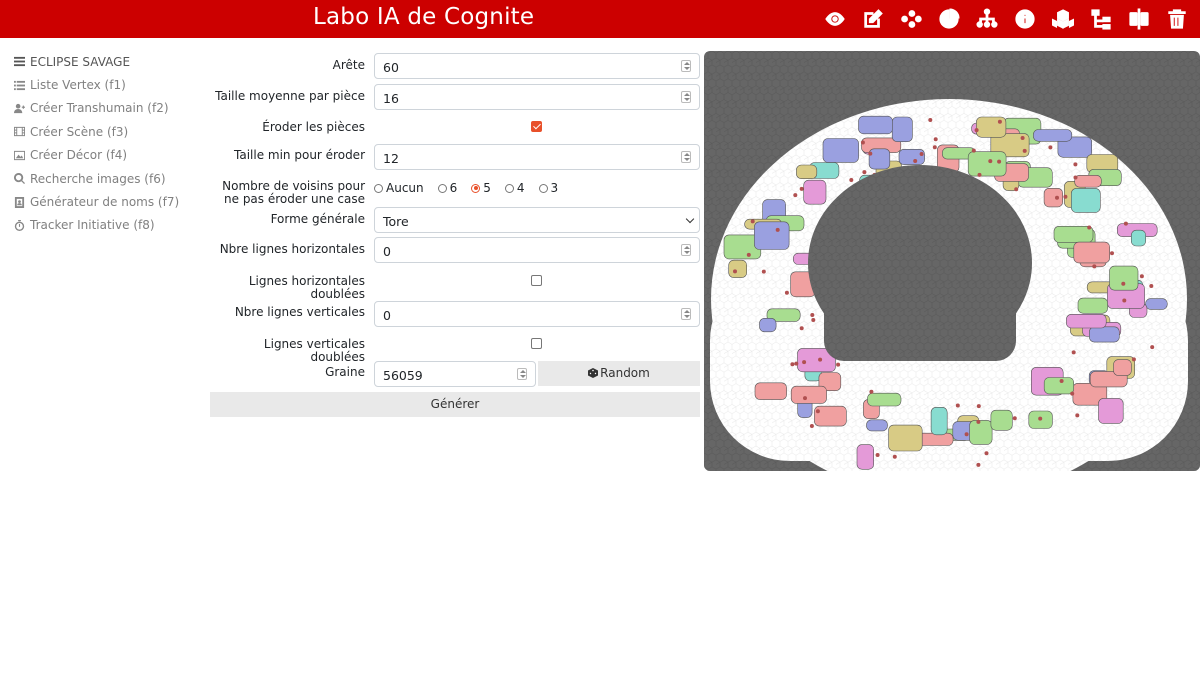 Image resolution: width=1200 pixels, height=675 pixels. I want to click on graine-input: 56059, so click(455, 374).